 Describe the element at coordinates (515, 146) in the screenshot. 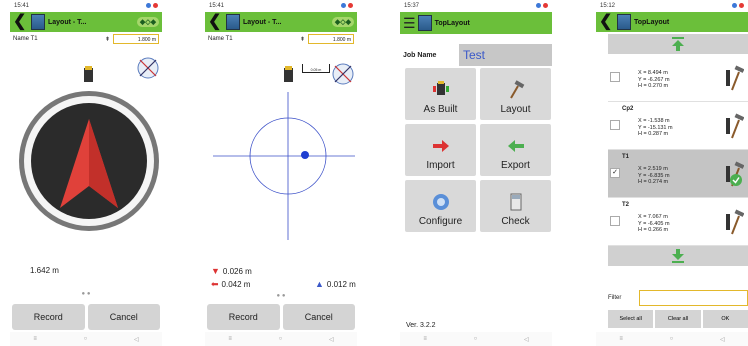

I see `export-arrow-icon` at that location.